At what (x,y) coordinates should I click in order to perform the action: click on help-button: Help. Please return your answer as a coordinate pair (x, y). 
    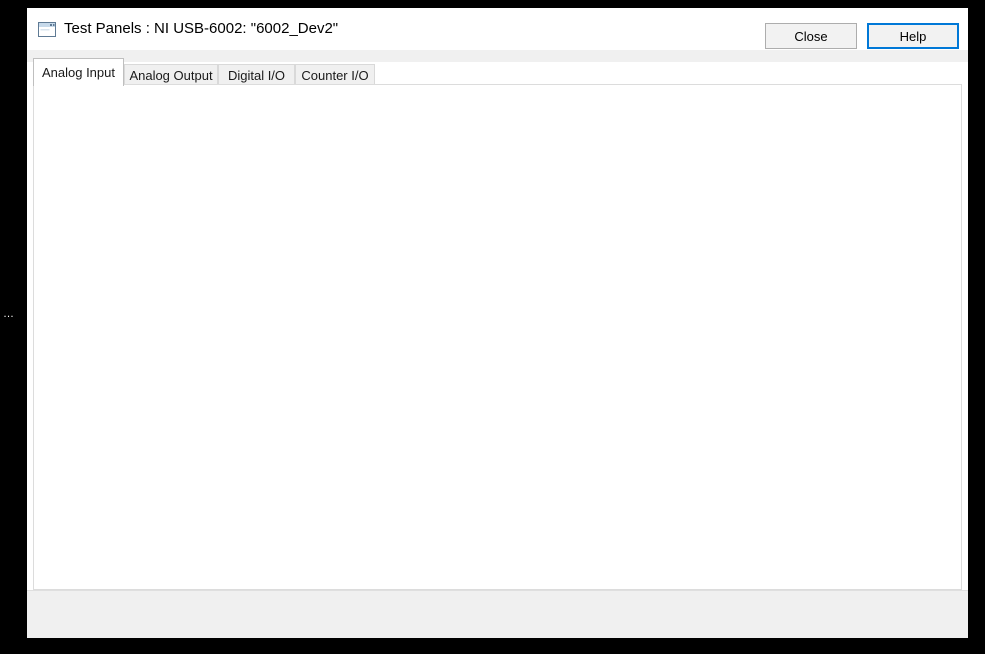
    Looking at the image, I should click on (913, 36).